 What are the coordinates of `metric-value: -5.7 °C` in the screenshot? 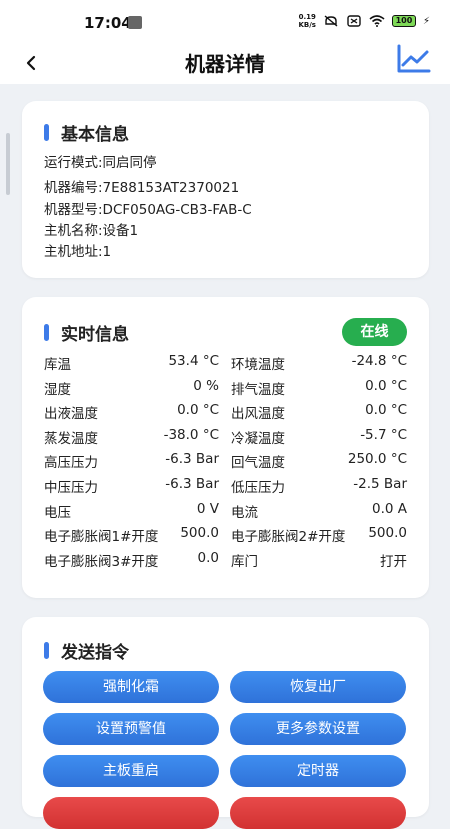 It's located at (383, 434).